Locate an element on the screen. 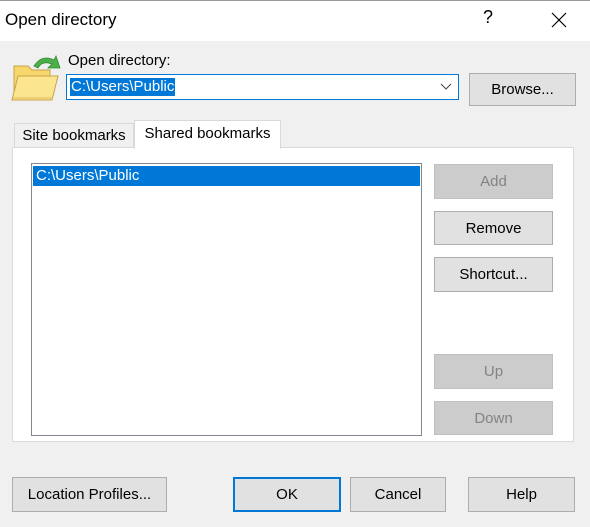 Image resolution: width=590 pixels, height=527 pixels. close-icon is located at coordinates (559, 20).